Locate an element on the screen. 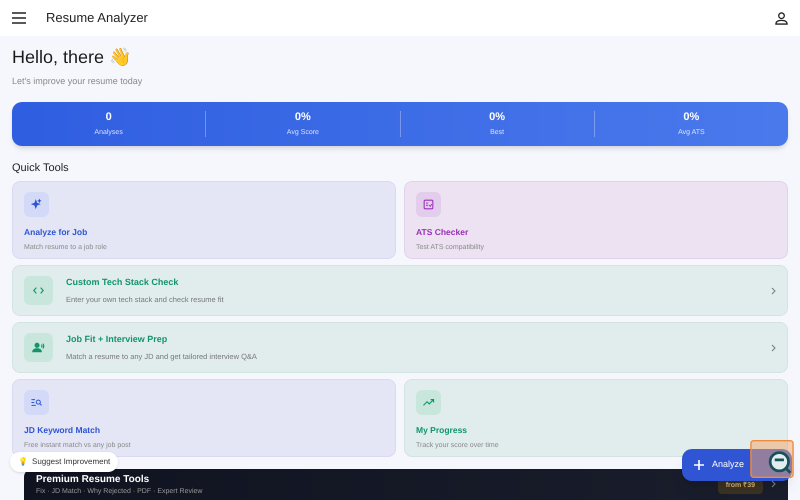 The height and width of the screenshot is (500, 800). tool-title: JD Keyword Match is located at coordinates (63, 430).